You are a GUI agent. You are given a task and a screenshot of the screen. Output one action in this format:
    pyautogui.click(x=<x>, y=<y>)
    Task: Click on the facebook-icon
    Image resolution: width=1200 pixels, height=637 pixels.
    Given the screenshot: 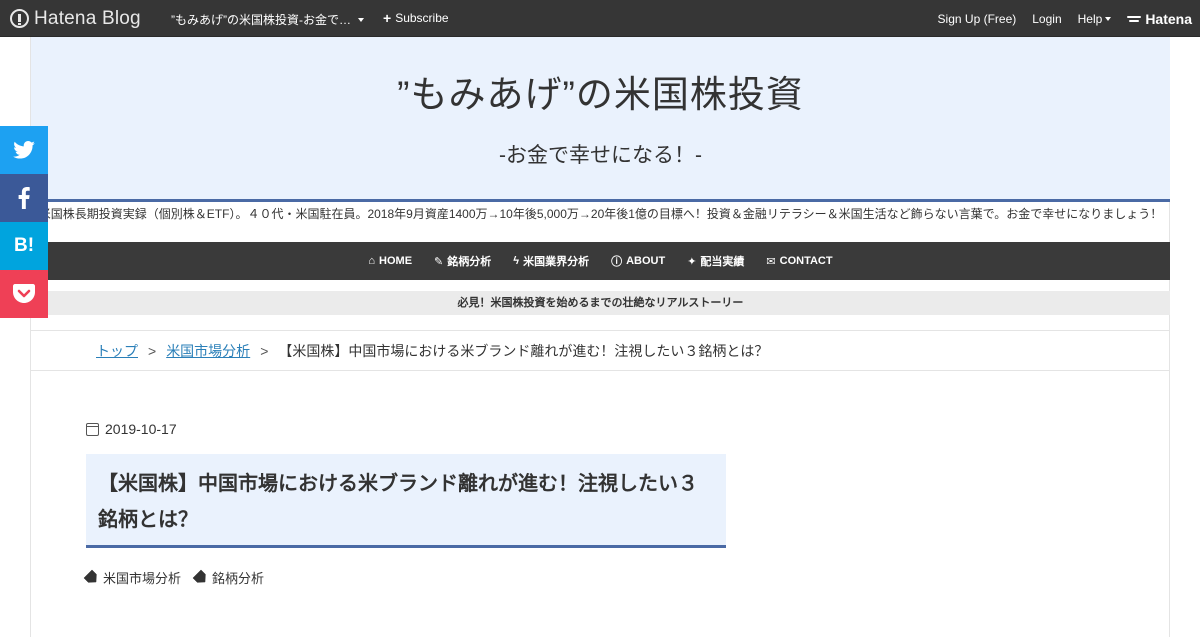 What is the action you would take?
    pyautogui.click(x=24, y=198)
    